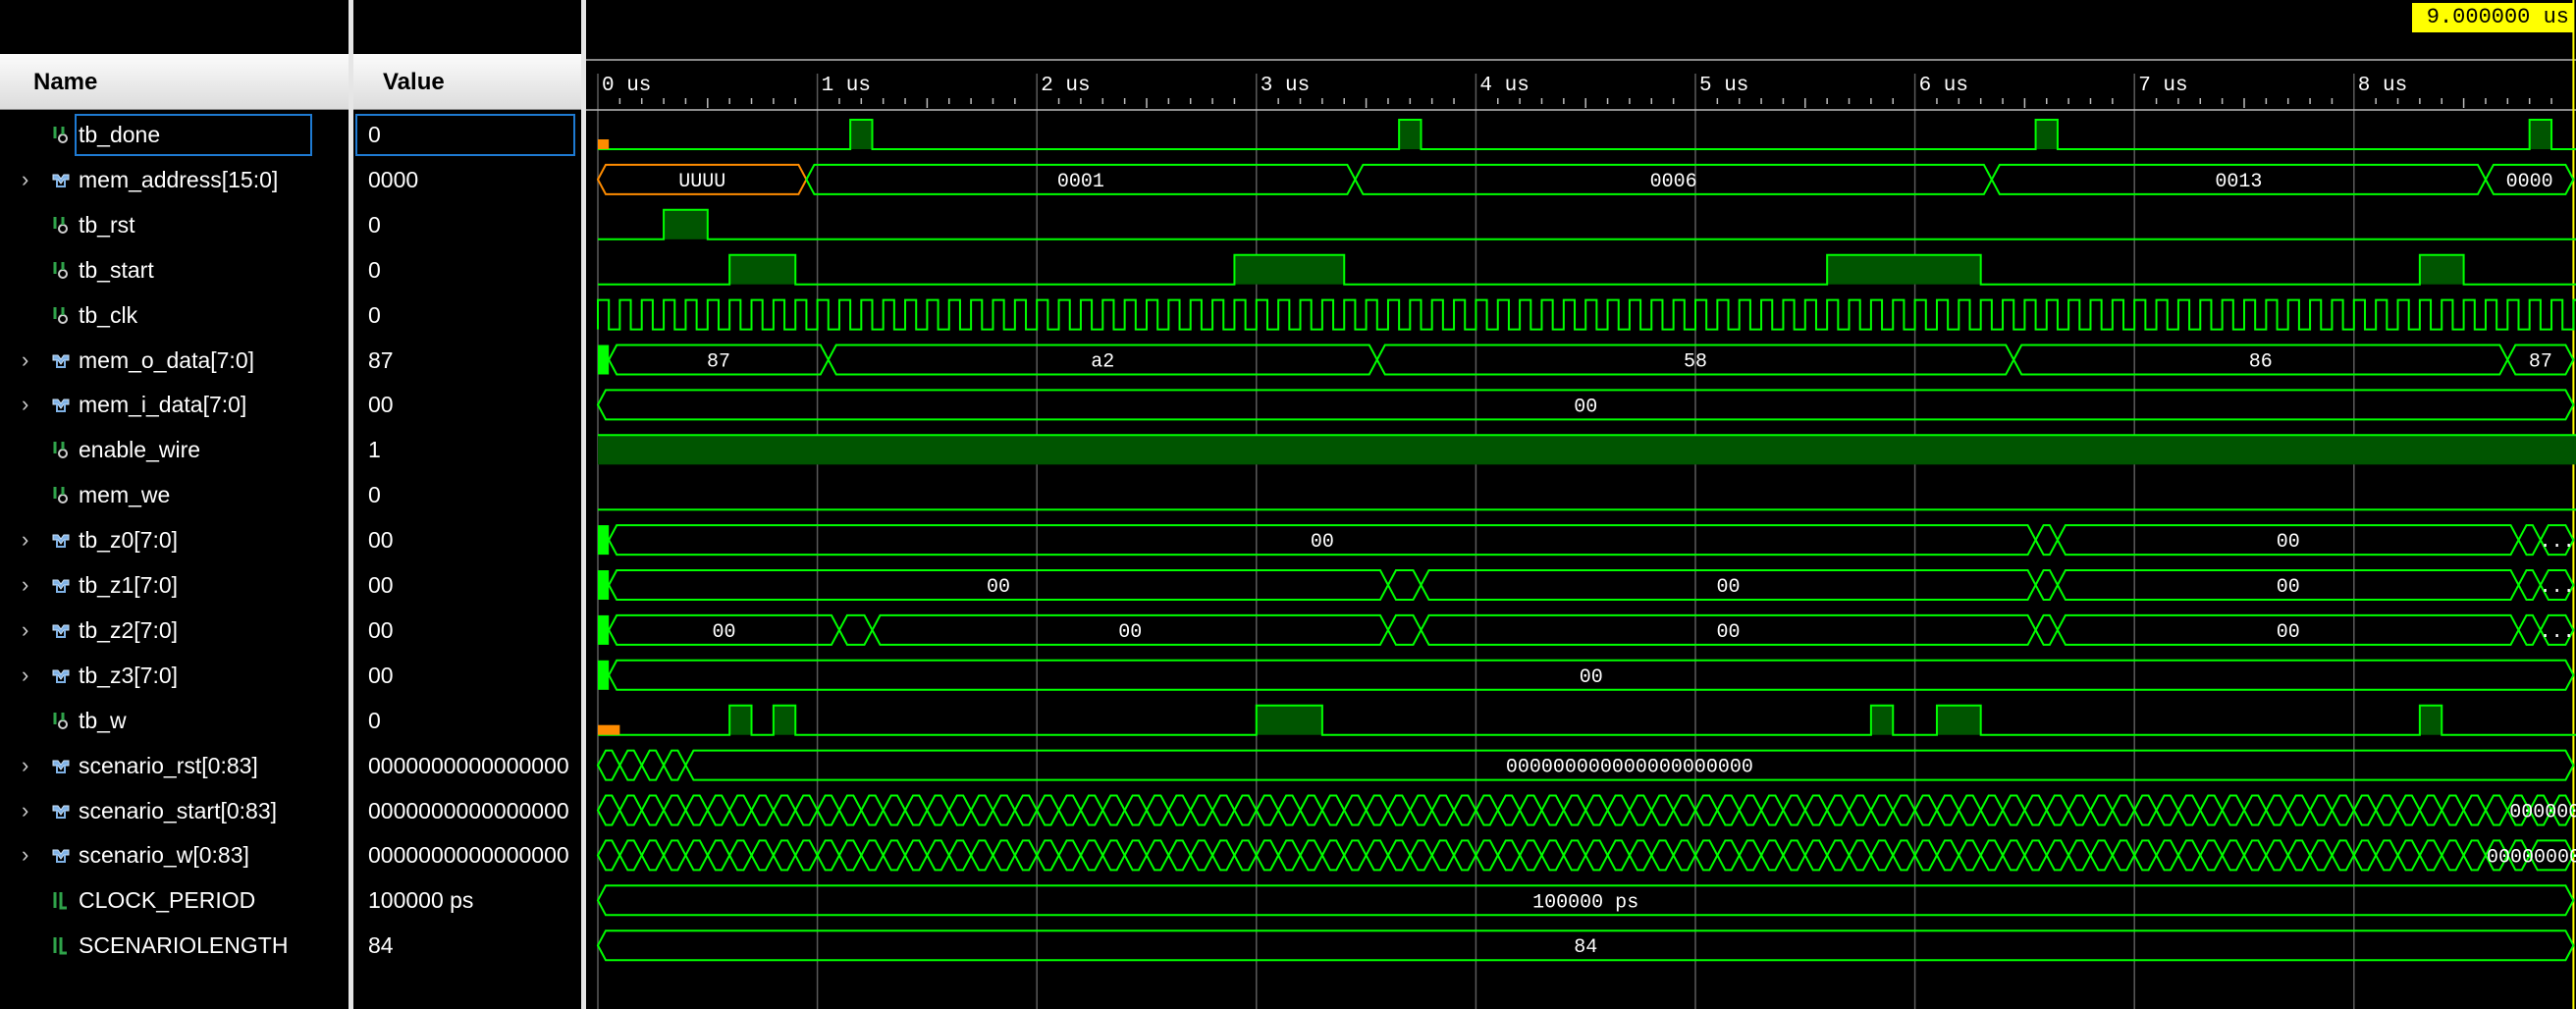 This screenshot has width=2576, height=1009. I want to click on signal-row-4: tb_clk, so click(174, 315).